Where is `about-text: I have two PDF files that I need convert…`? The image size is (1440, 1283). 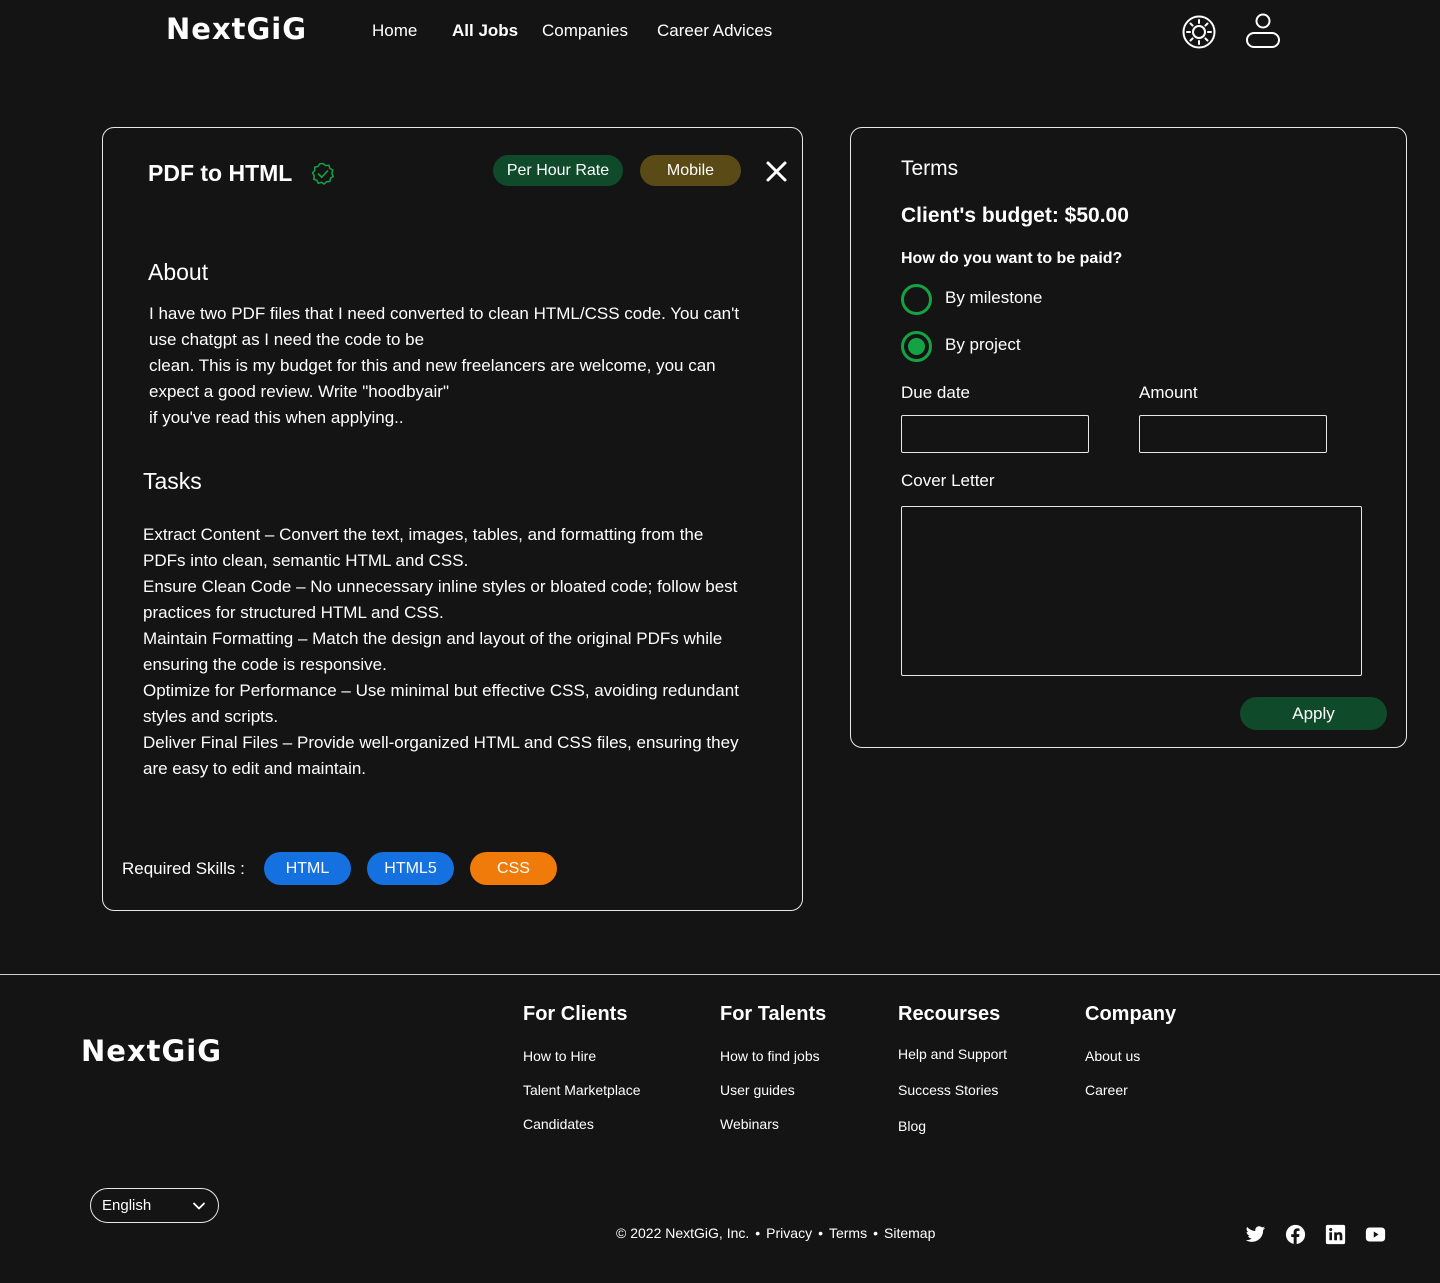 about-text: I have two PDF files that I need convert… is located at coordinates (469, 366).